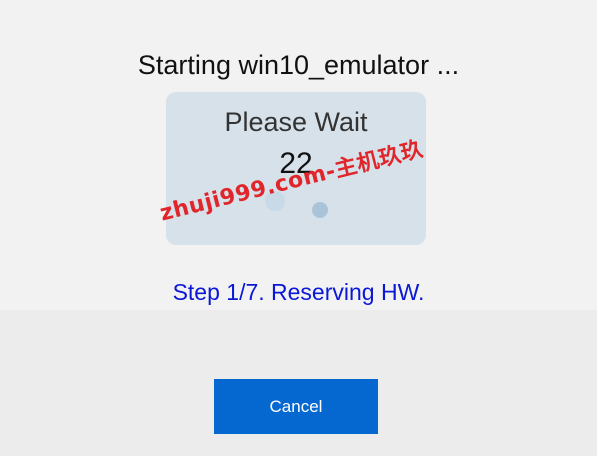 The image size is (597, 456). I want to click on cancel-button: Cancel, so click(296, 406).